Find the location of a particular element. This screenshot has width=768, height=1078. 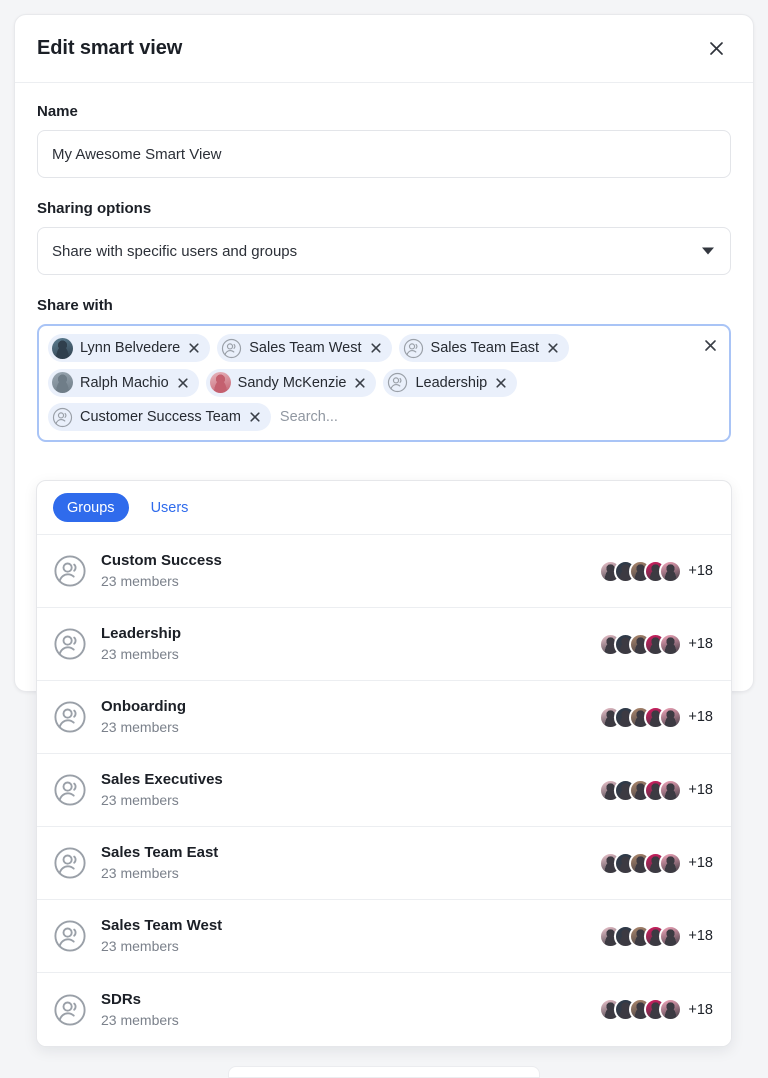

list-item: Sales Team East 23 members +18 is located at coordinates (384, 863).